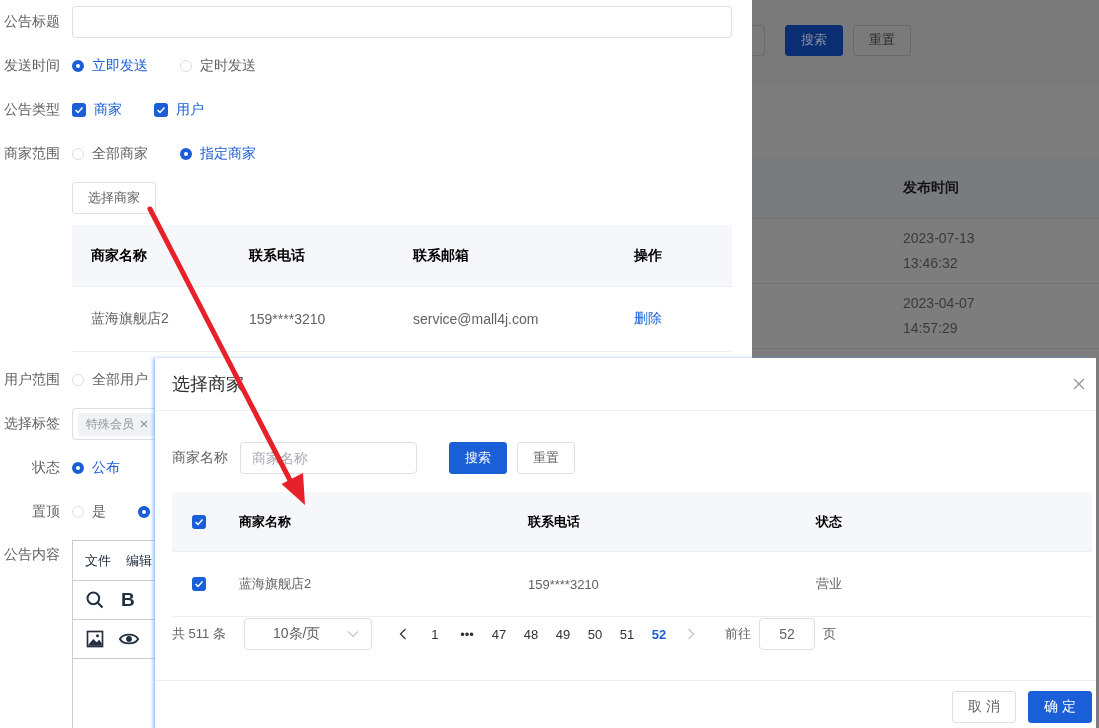  I want to click on page-button: 重置, so click(882, 40).